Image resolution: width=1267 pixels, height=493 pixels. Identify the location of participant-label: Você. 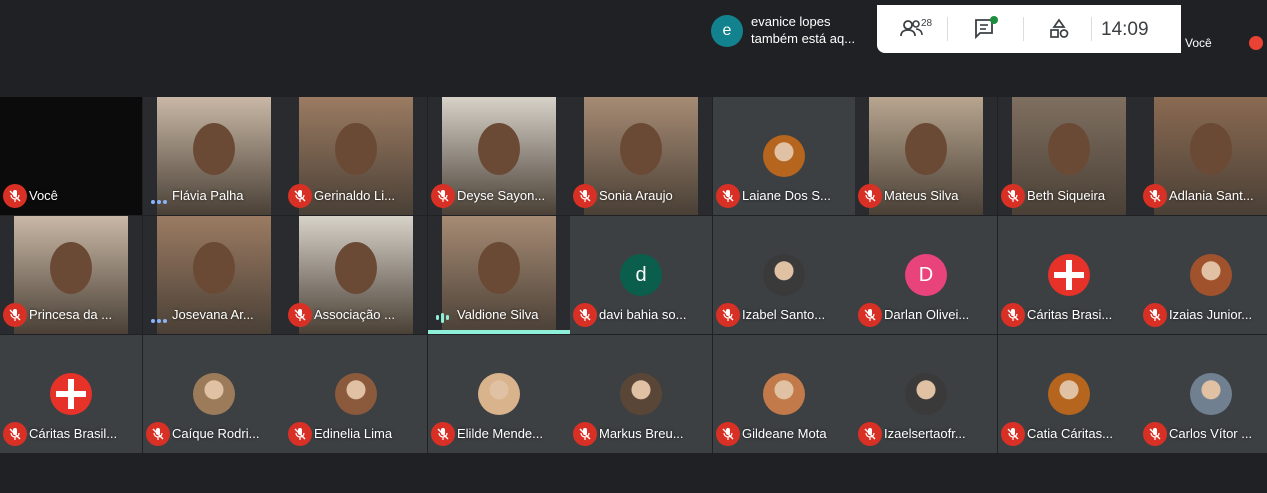
(71, 196).